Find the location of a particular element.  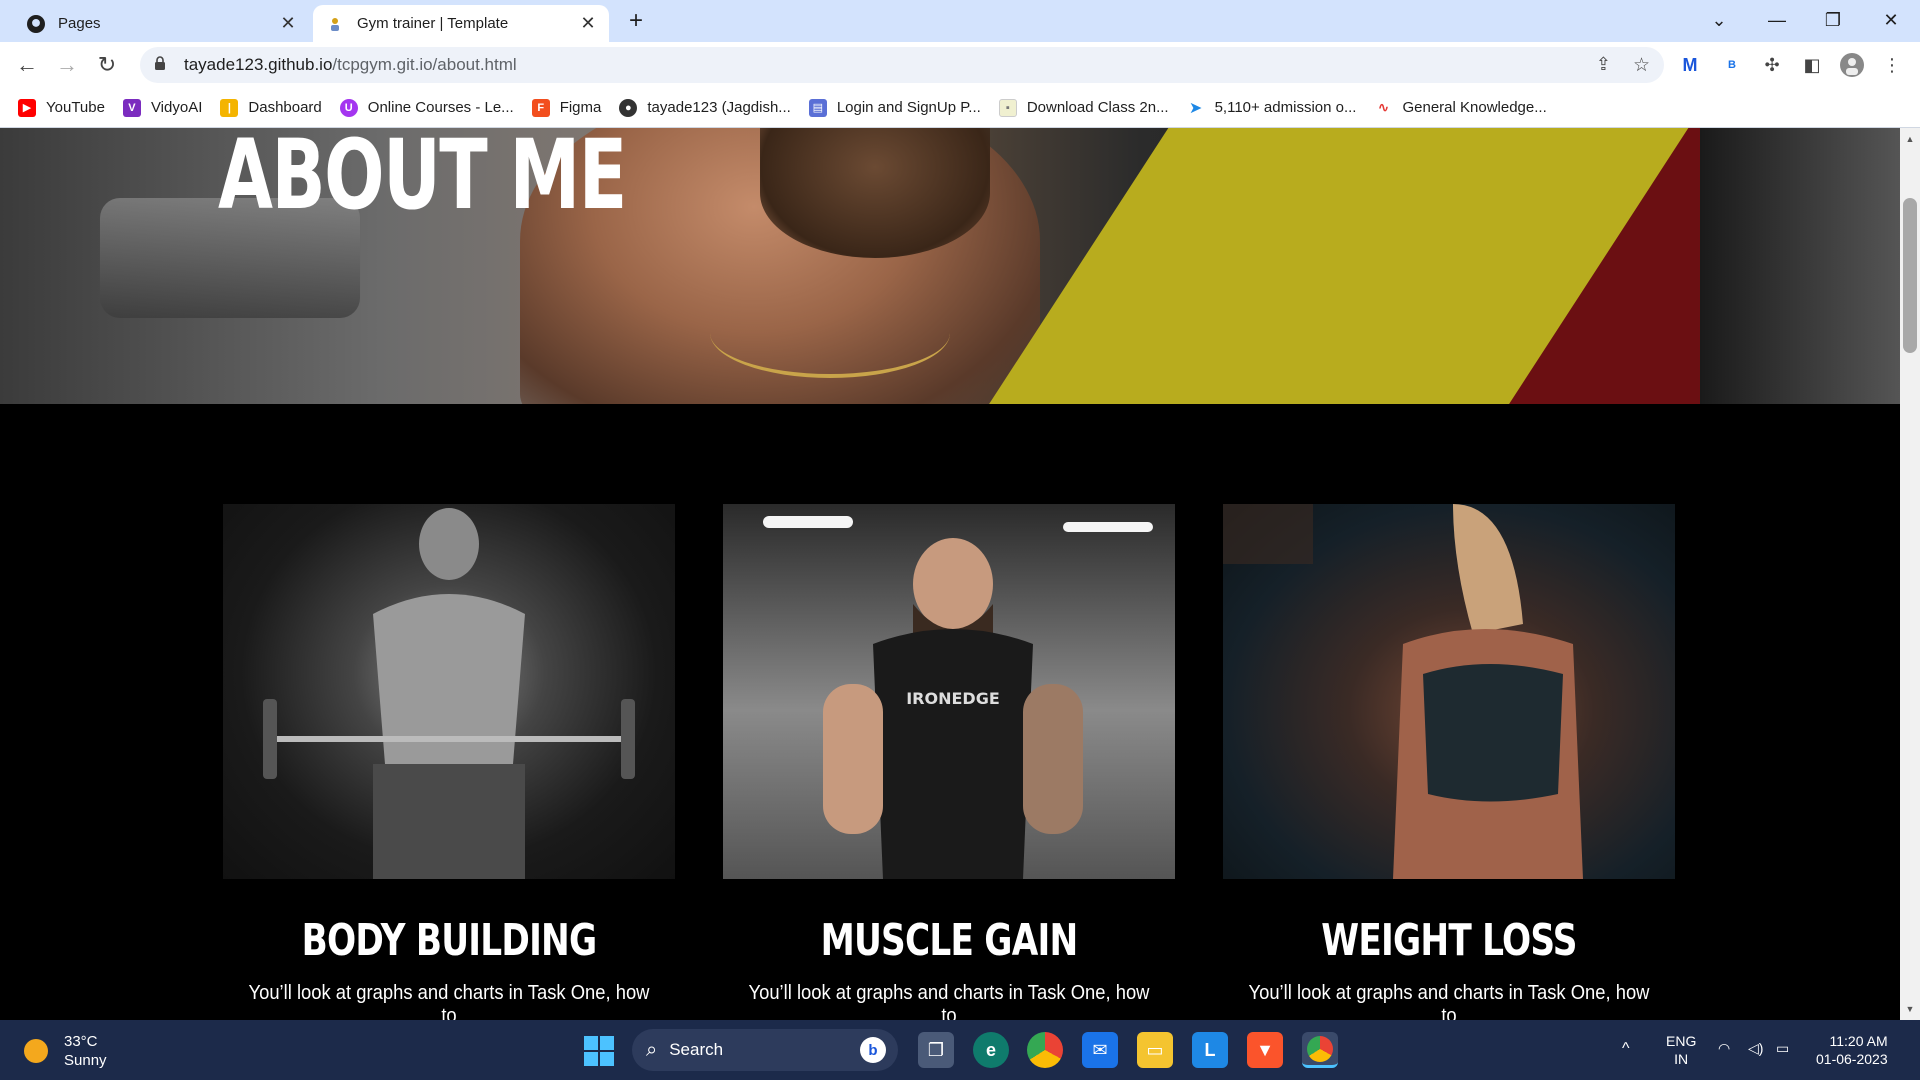

battery-icon: ▭ is located at coordinates (1782, 1048).